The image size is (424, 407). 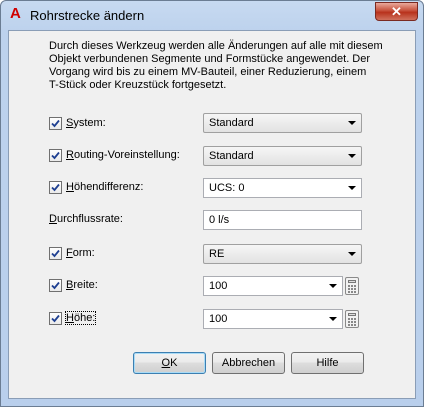 I want to click on routing-label: Routing-Voreinstellung:, so click(x=123, y=155).